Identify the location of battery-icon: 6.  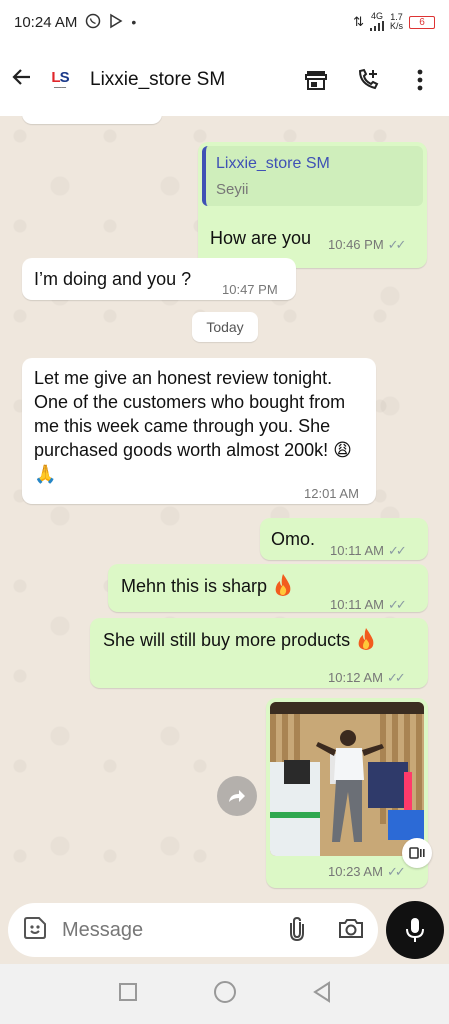
(422, 22).